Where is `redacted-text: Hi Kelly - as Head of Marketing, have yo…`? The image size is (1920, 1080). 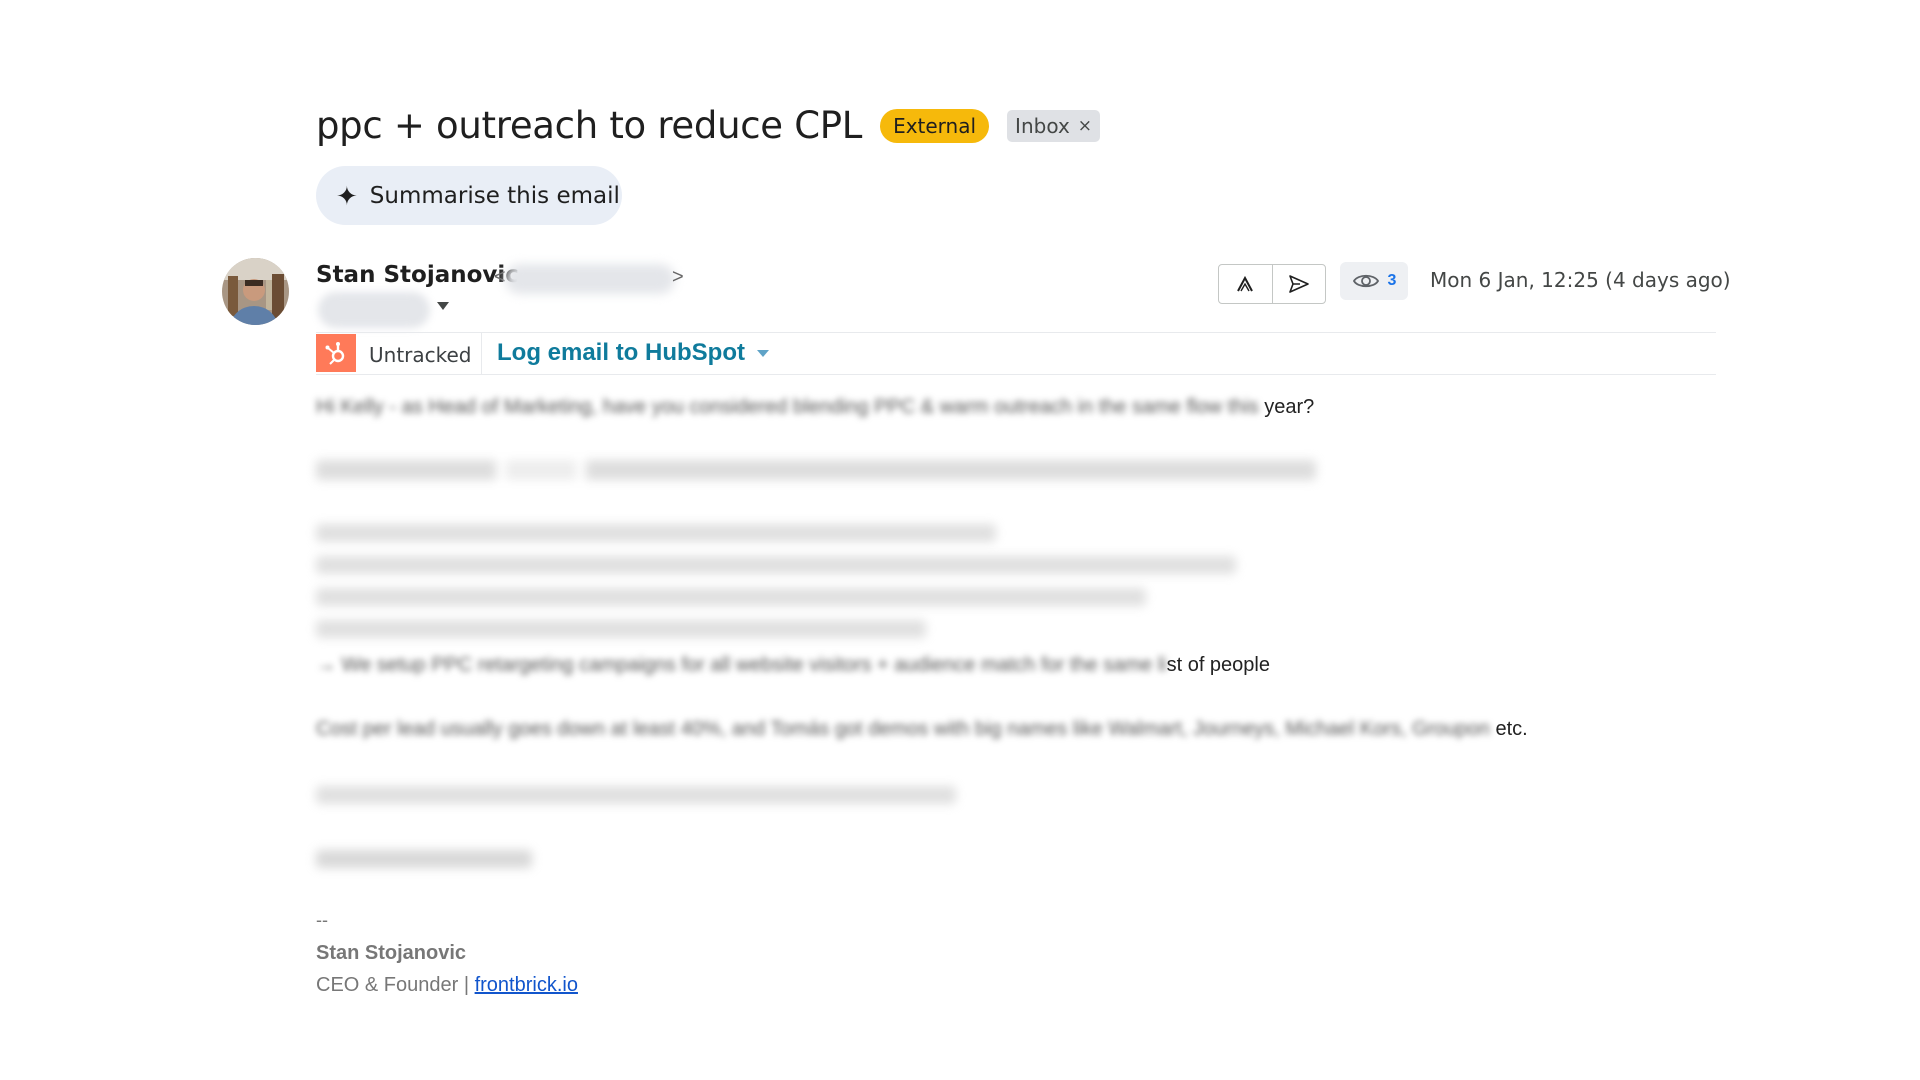
redacted-text: Hi Kelly - as Head of Marketing, have yo… is located at coordinates (787, 407).